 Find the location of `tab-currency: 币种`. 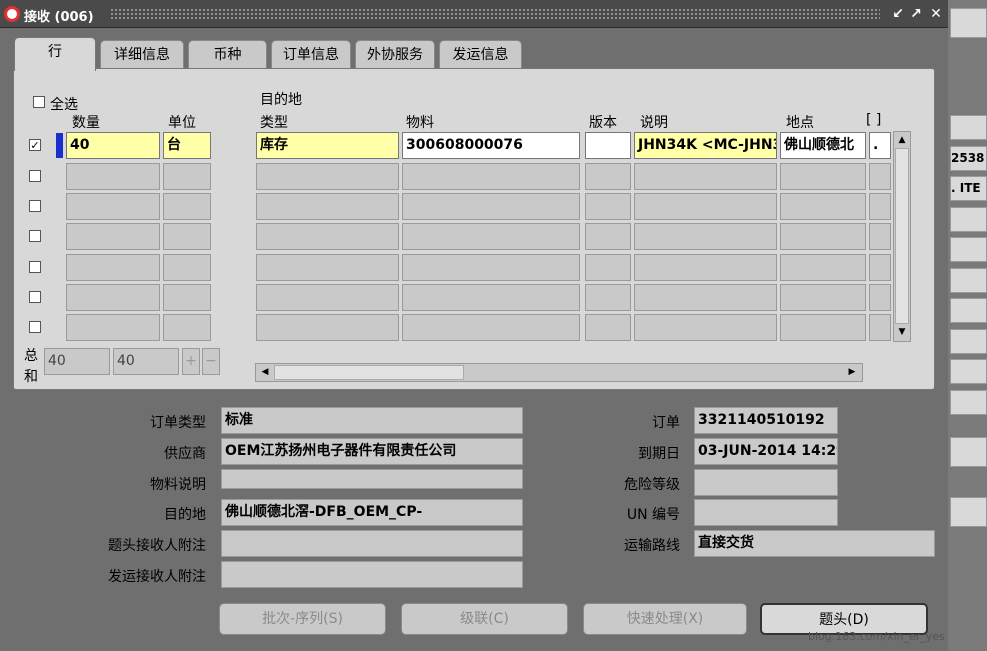

tab-currency: 币种 is located at coordinates (227, 54).